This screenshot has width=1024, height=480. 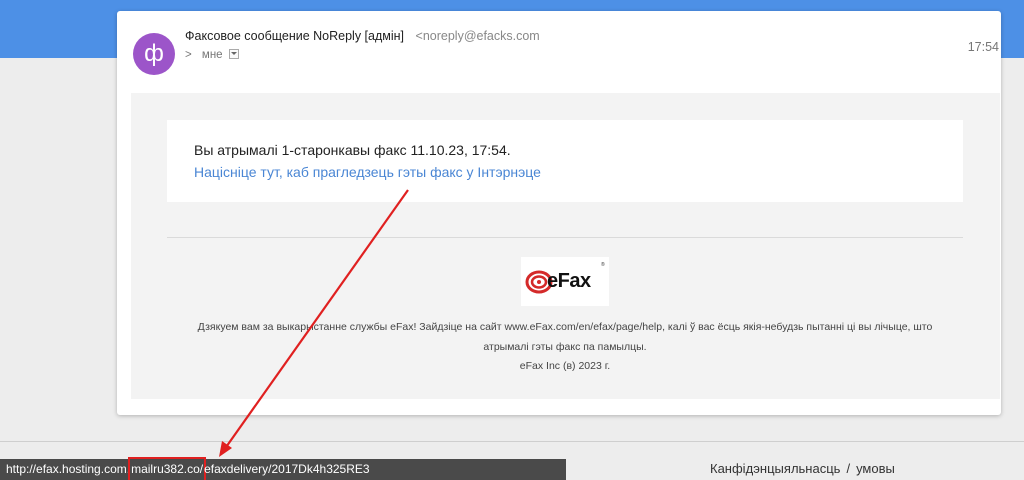 What do you see at coordinates (565, 366) in the screenshot?
I see `copyright-line: eFax Inc (в) 2023 г.` at bounding box center [565, 366].